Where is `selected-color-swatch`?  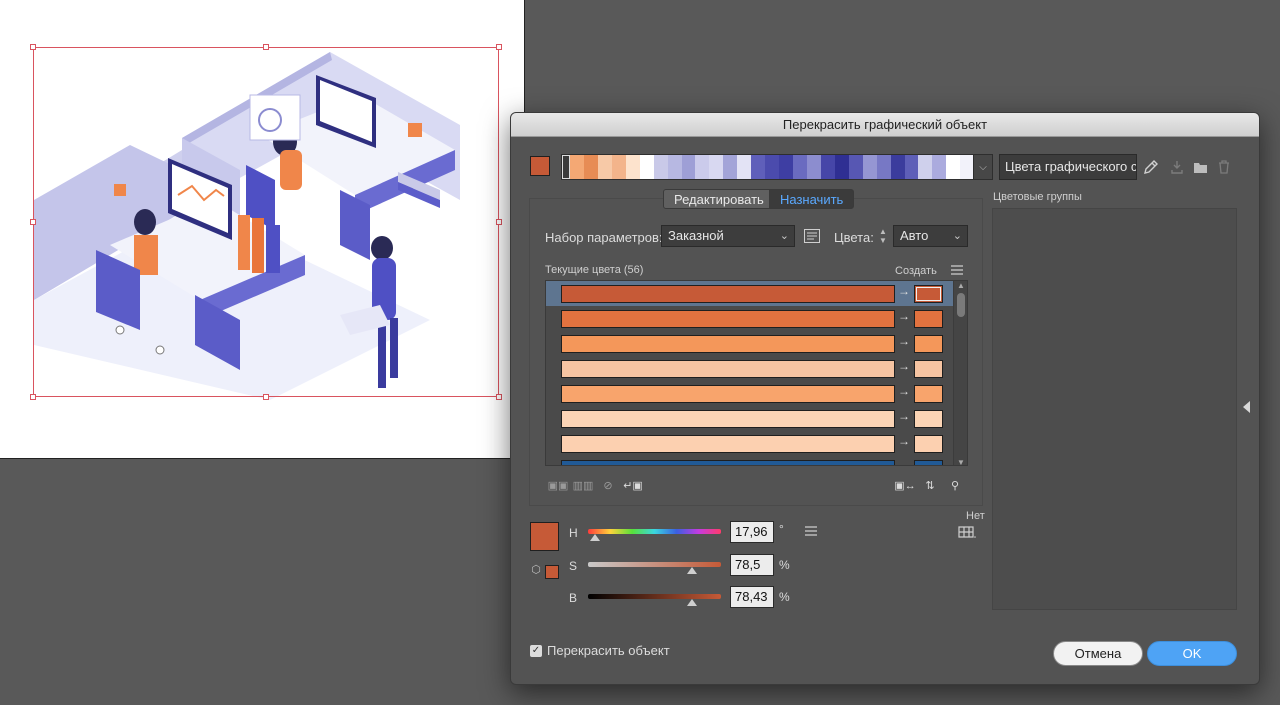 selected-color-swatch is located at coordinates (544, 536).